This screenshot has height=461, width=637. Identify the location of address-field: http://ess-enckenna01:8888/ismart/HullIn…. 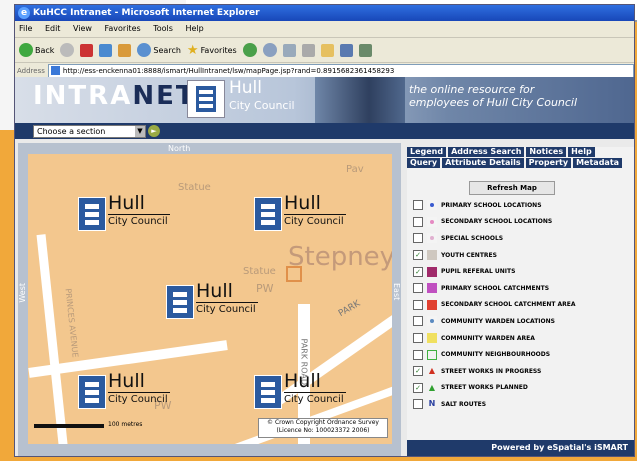
(340, 70).